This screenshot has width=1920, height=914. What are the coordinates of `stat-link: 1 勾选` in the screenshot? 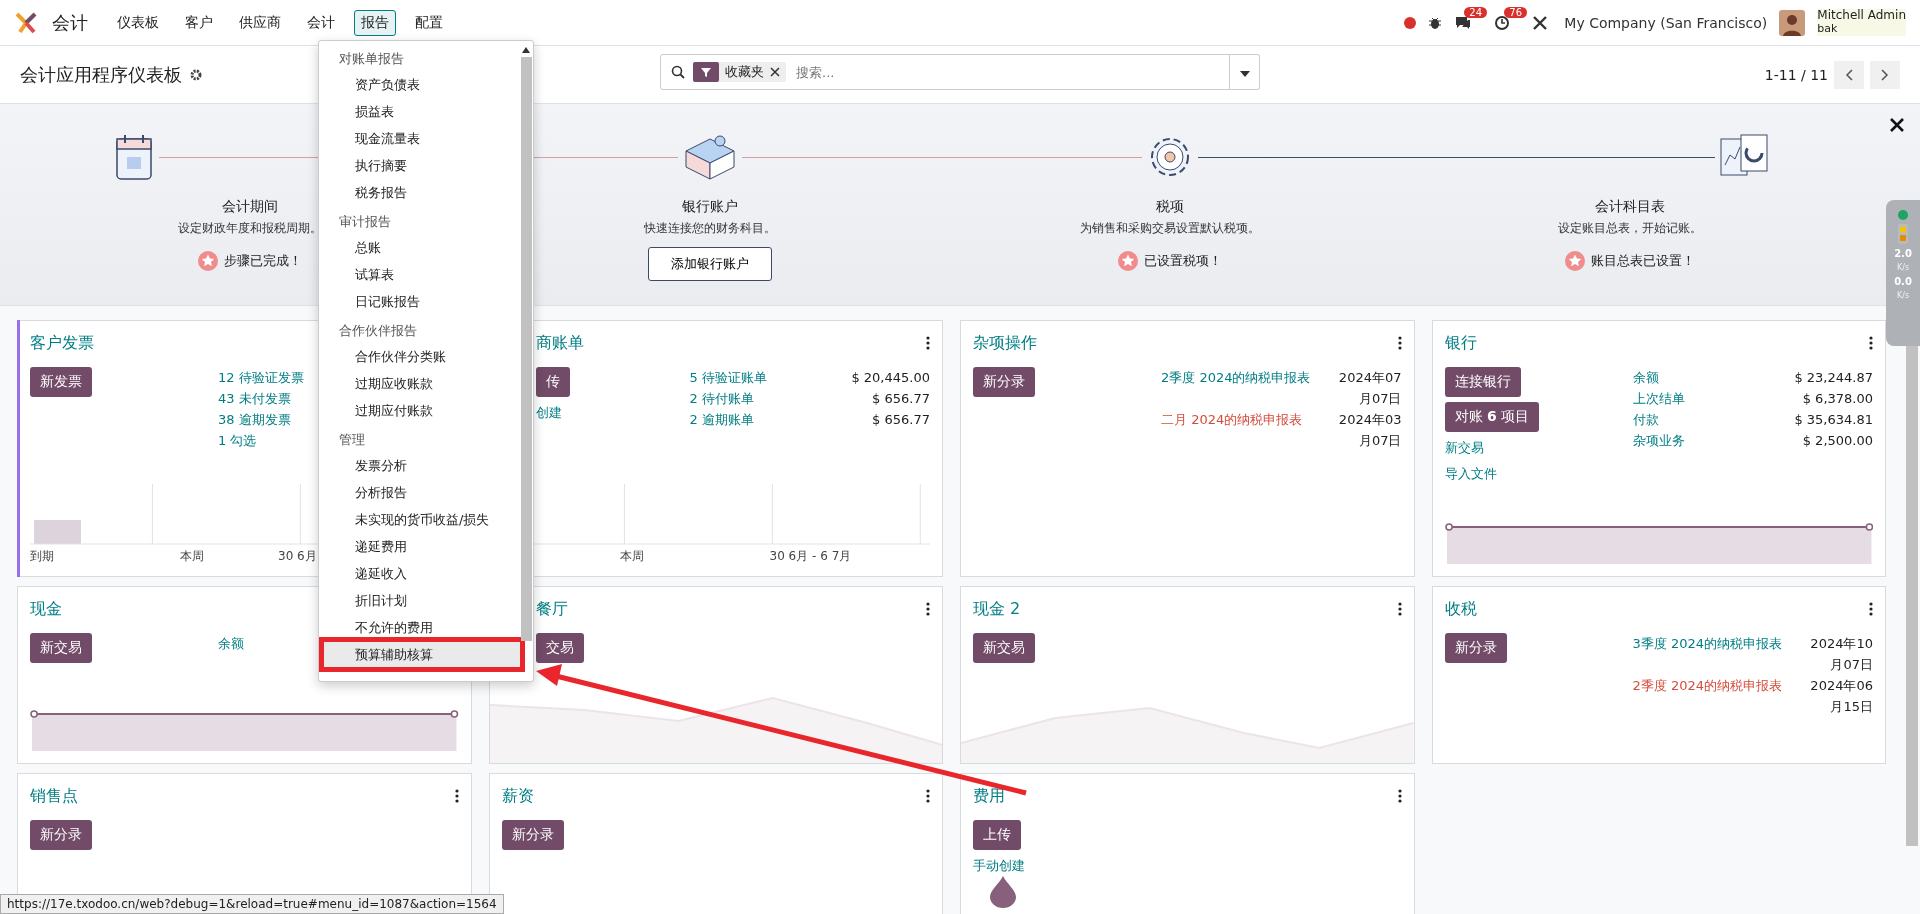 It's located at (237, 440).